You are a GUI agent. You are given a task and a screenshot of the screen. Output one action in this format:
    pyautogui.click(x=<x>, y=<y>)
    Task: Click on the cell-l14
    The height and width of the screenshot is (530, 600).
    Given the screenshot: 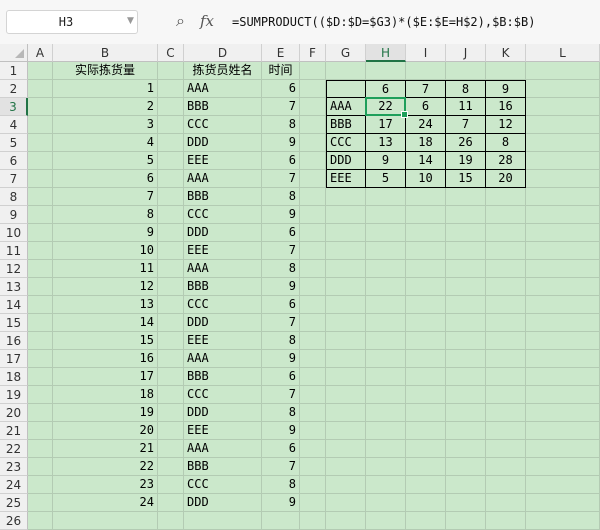 What is the action you would take?
    pyautogui.click(x=563, y=305)
    